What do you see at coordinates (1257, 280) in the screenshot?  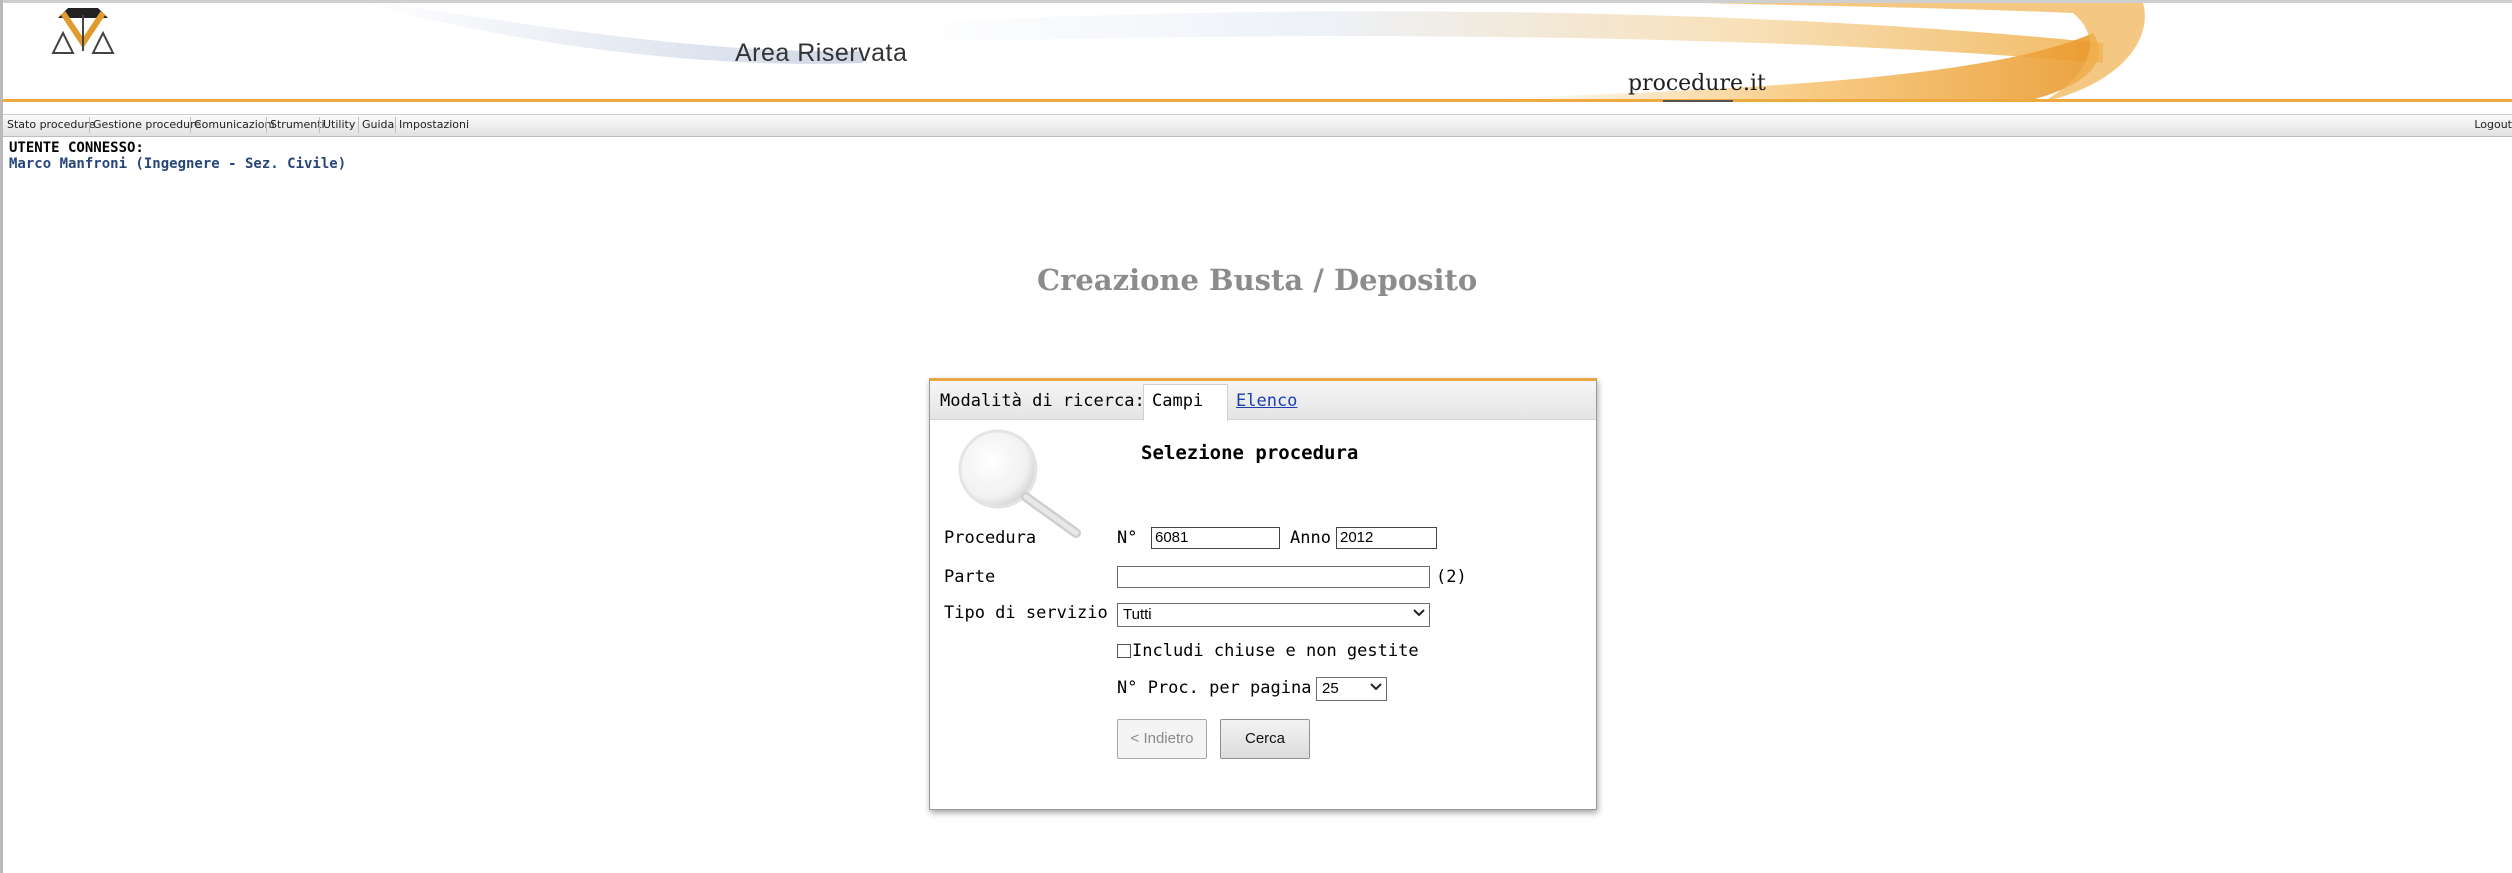 I see `page-title: Creazione Busta / Deposito` at bounding box center [1257, 280].